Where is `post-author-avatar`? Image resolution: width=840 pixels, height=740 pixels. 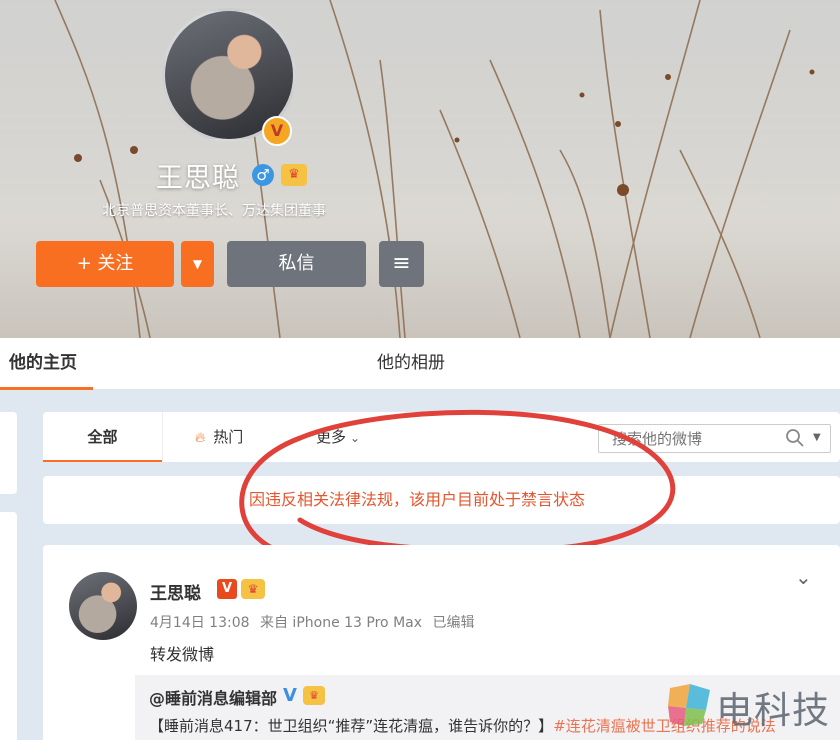
post-author-avatar is located at coordinates (103, 606).